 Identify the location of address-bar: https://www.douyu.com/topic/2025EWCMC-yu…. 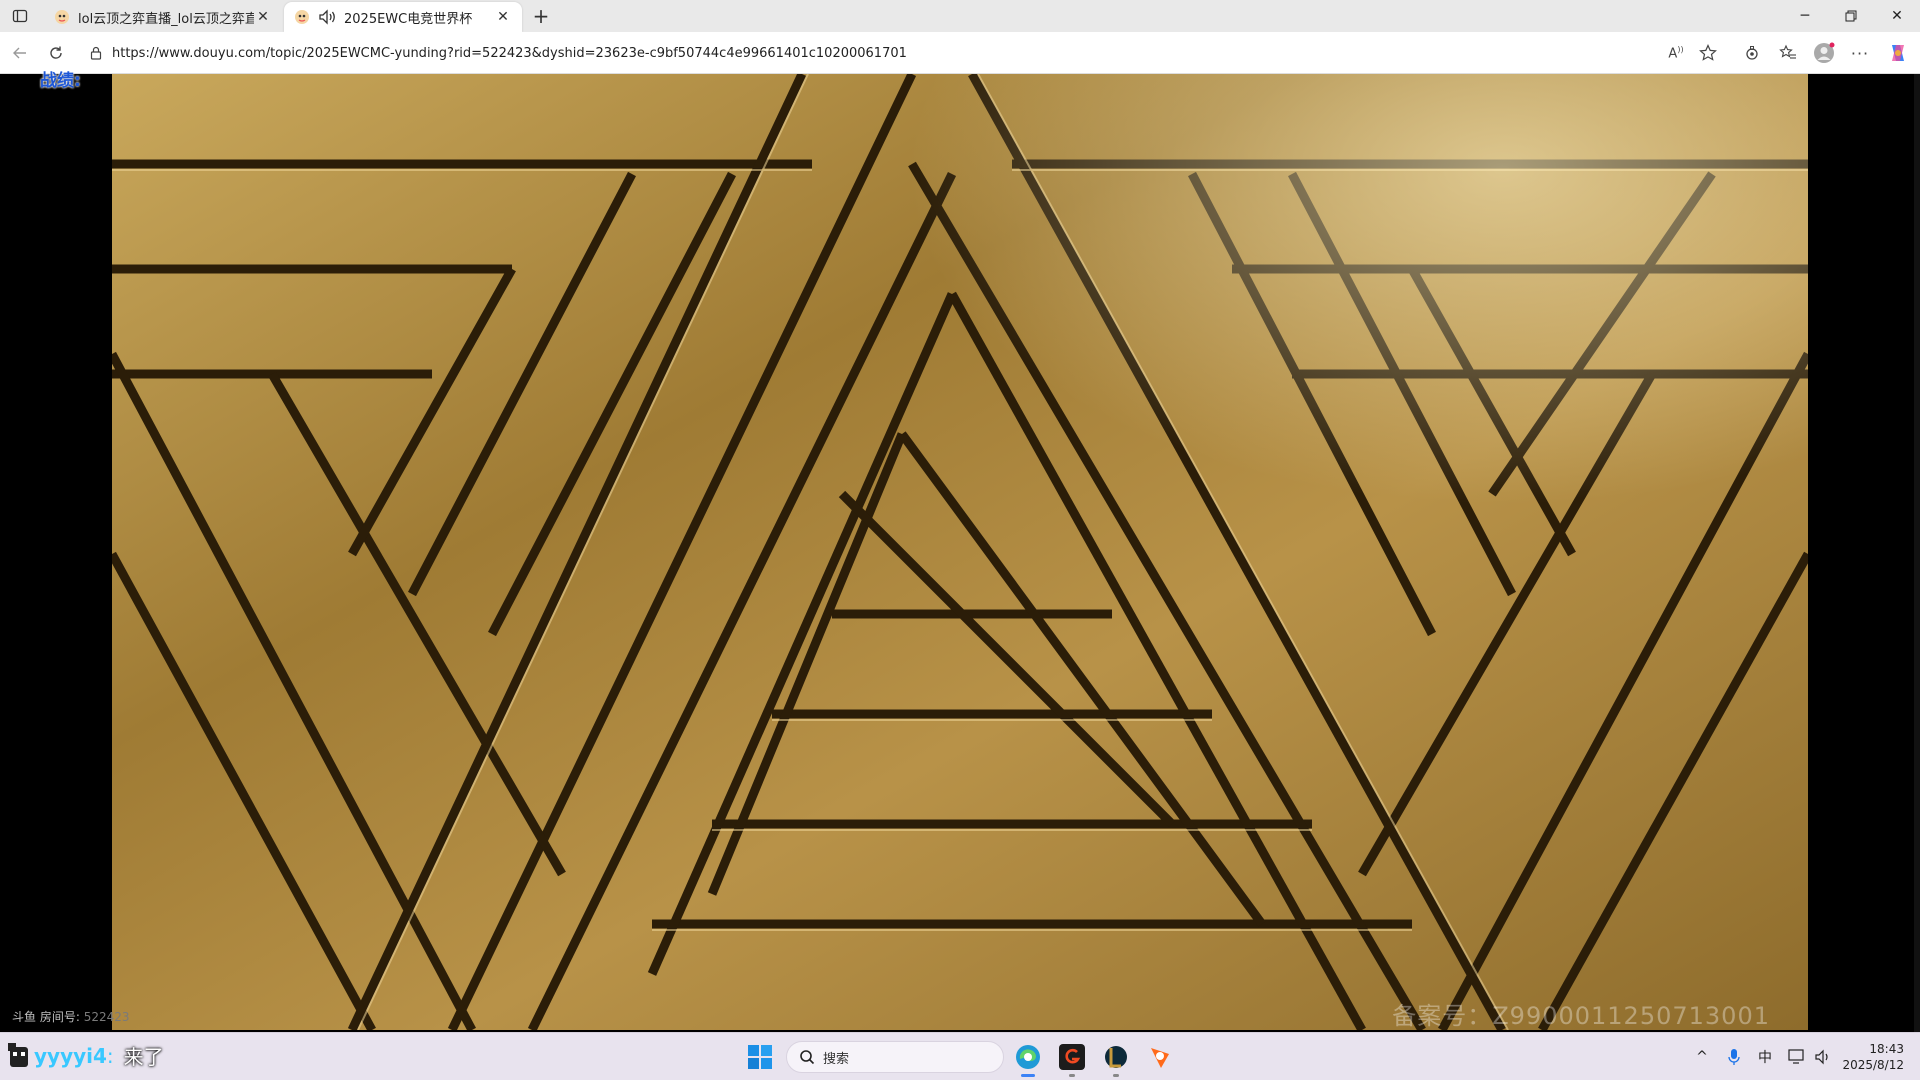
(882, 53).